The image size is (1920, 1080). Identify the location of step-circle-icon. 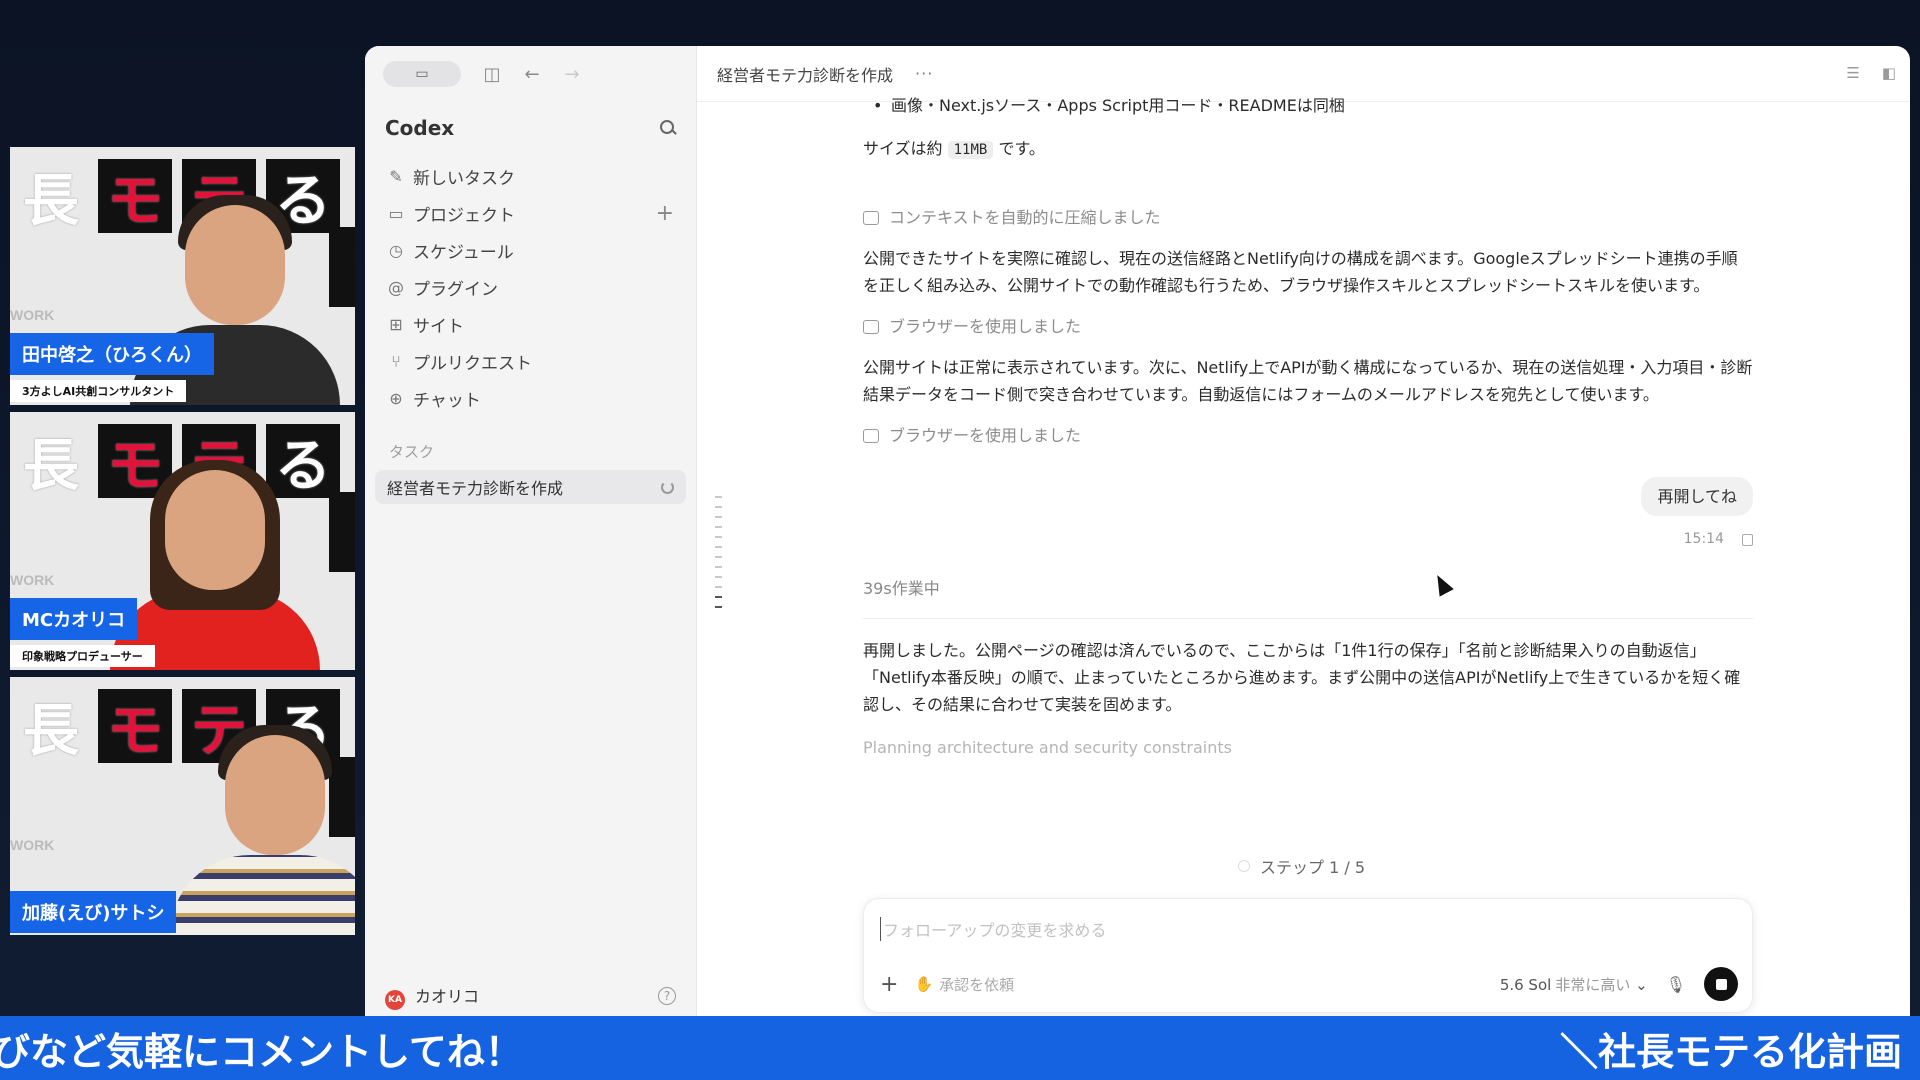
(1244, 866).